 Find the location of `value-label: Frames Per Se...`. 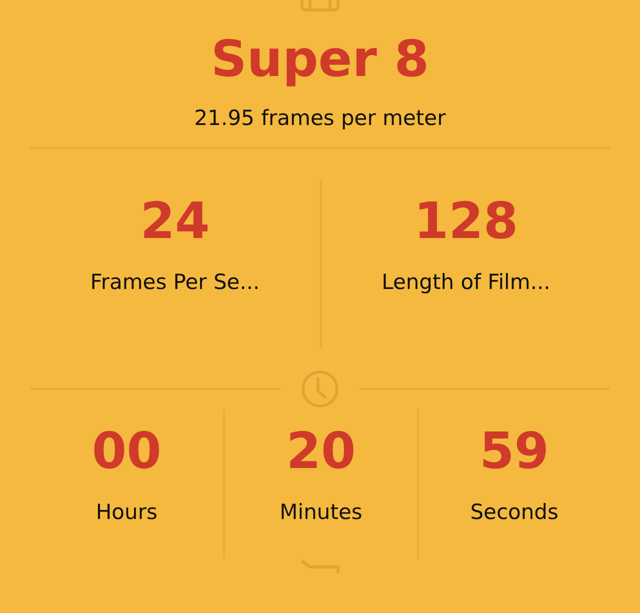

value-label: Frames Per Se... is located at coordinates (175, 282).